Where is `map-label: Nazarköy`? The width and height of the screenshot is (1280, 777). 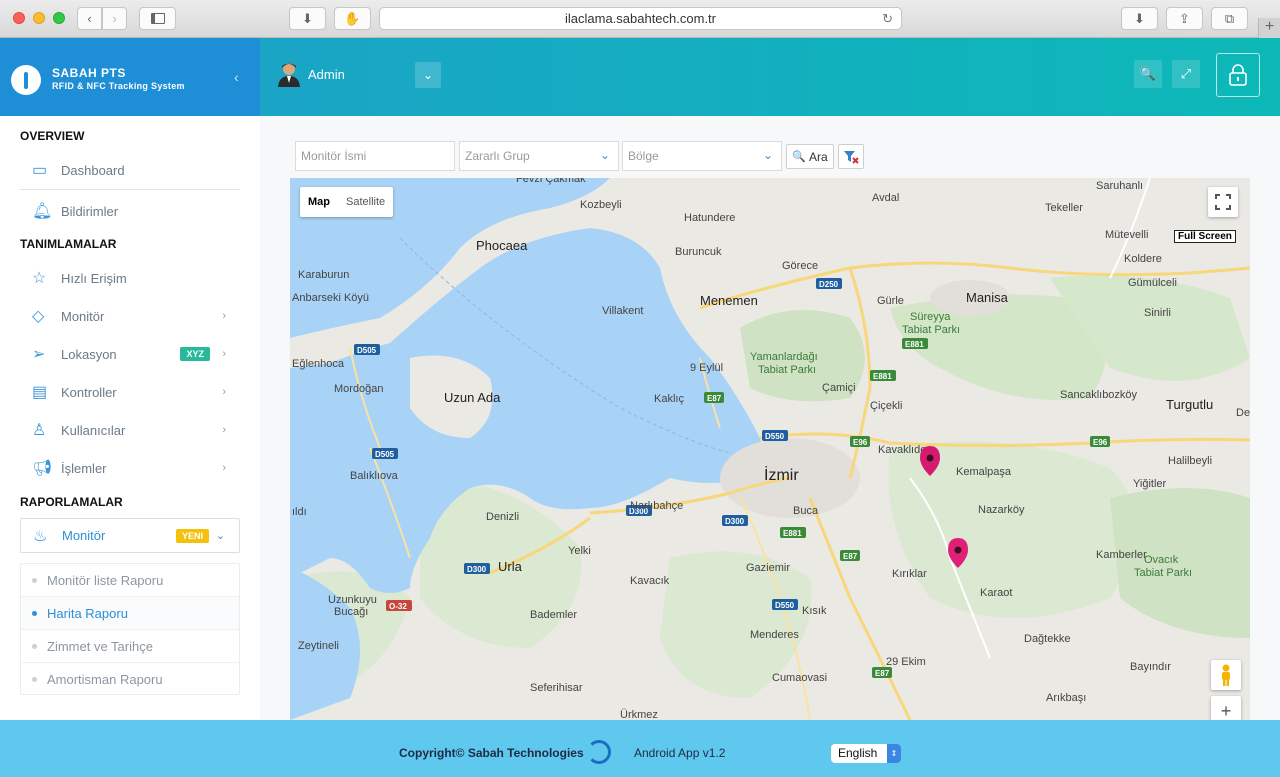
map-label: Nazarköy is located at coordinates (1001, 510).